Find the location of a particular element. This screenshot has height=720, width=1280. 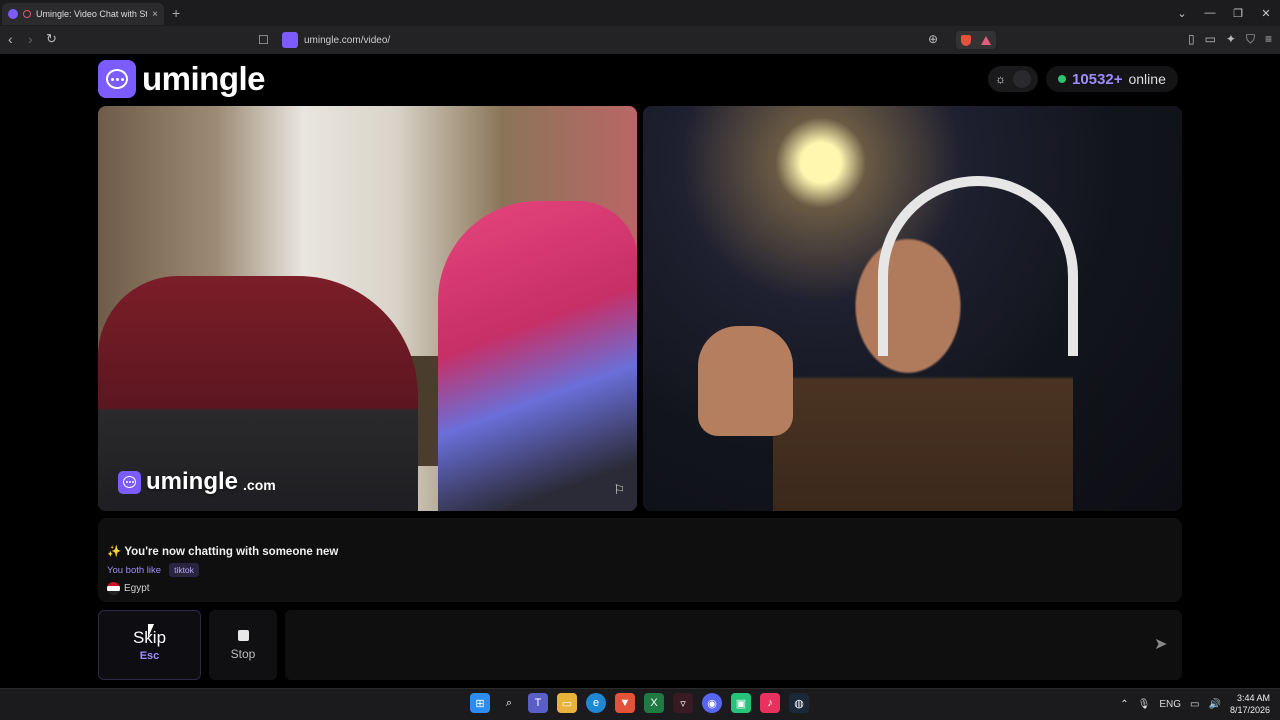

sparkle-icon: ✨ is located at coordinates (114, 552).